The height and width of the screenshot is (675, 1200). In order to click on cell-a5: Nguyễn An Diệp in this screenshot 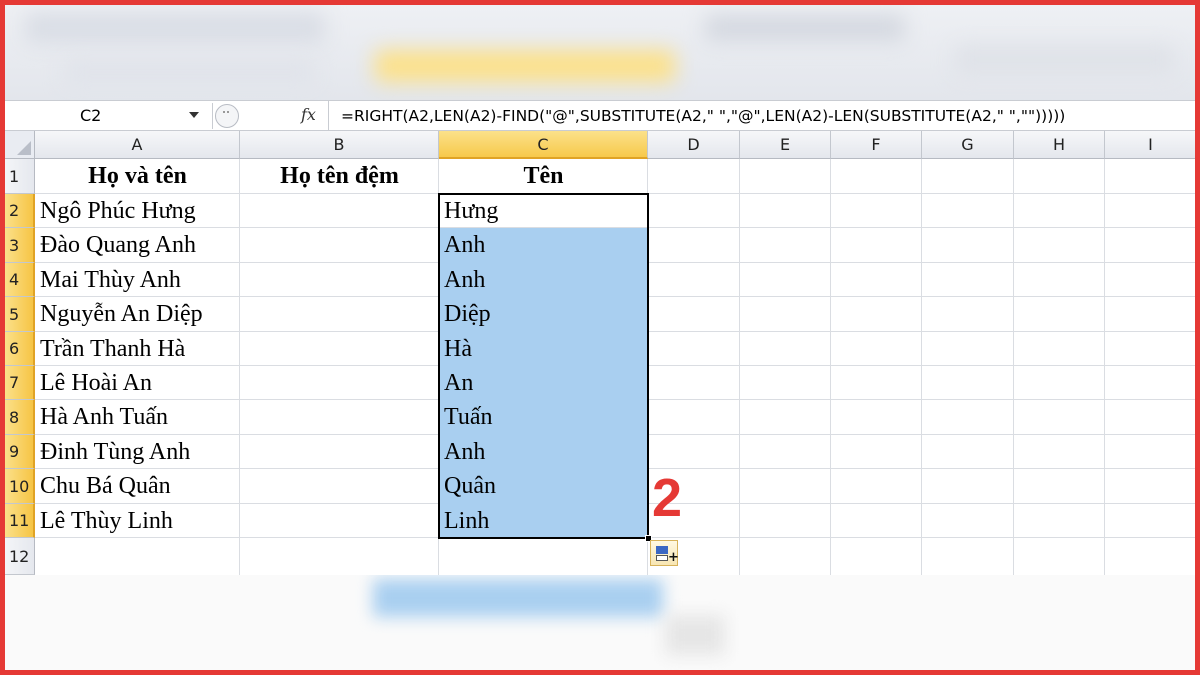, I will do `click(137, 314)`.